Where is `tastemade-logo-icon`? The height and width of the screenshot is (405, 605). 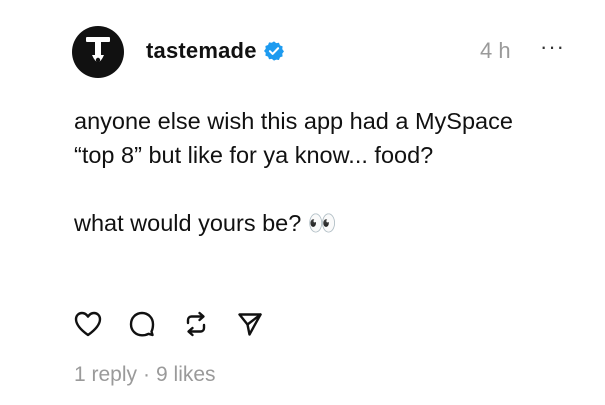
tastemade-logo-icon is located at coordinates (98, 50).